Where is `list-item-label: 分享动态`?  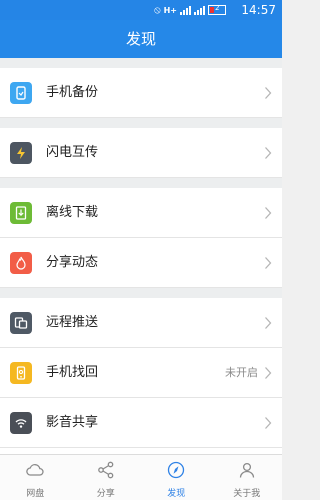
list-item-label: 分享动态 is located at coordinates (72, 262).